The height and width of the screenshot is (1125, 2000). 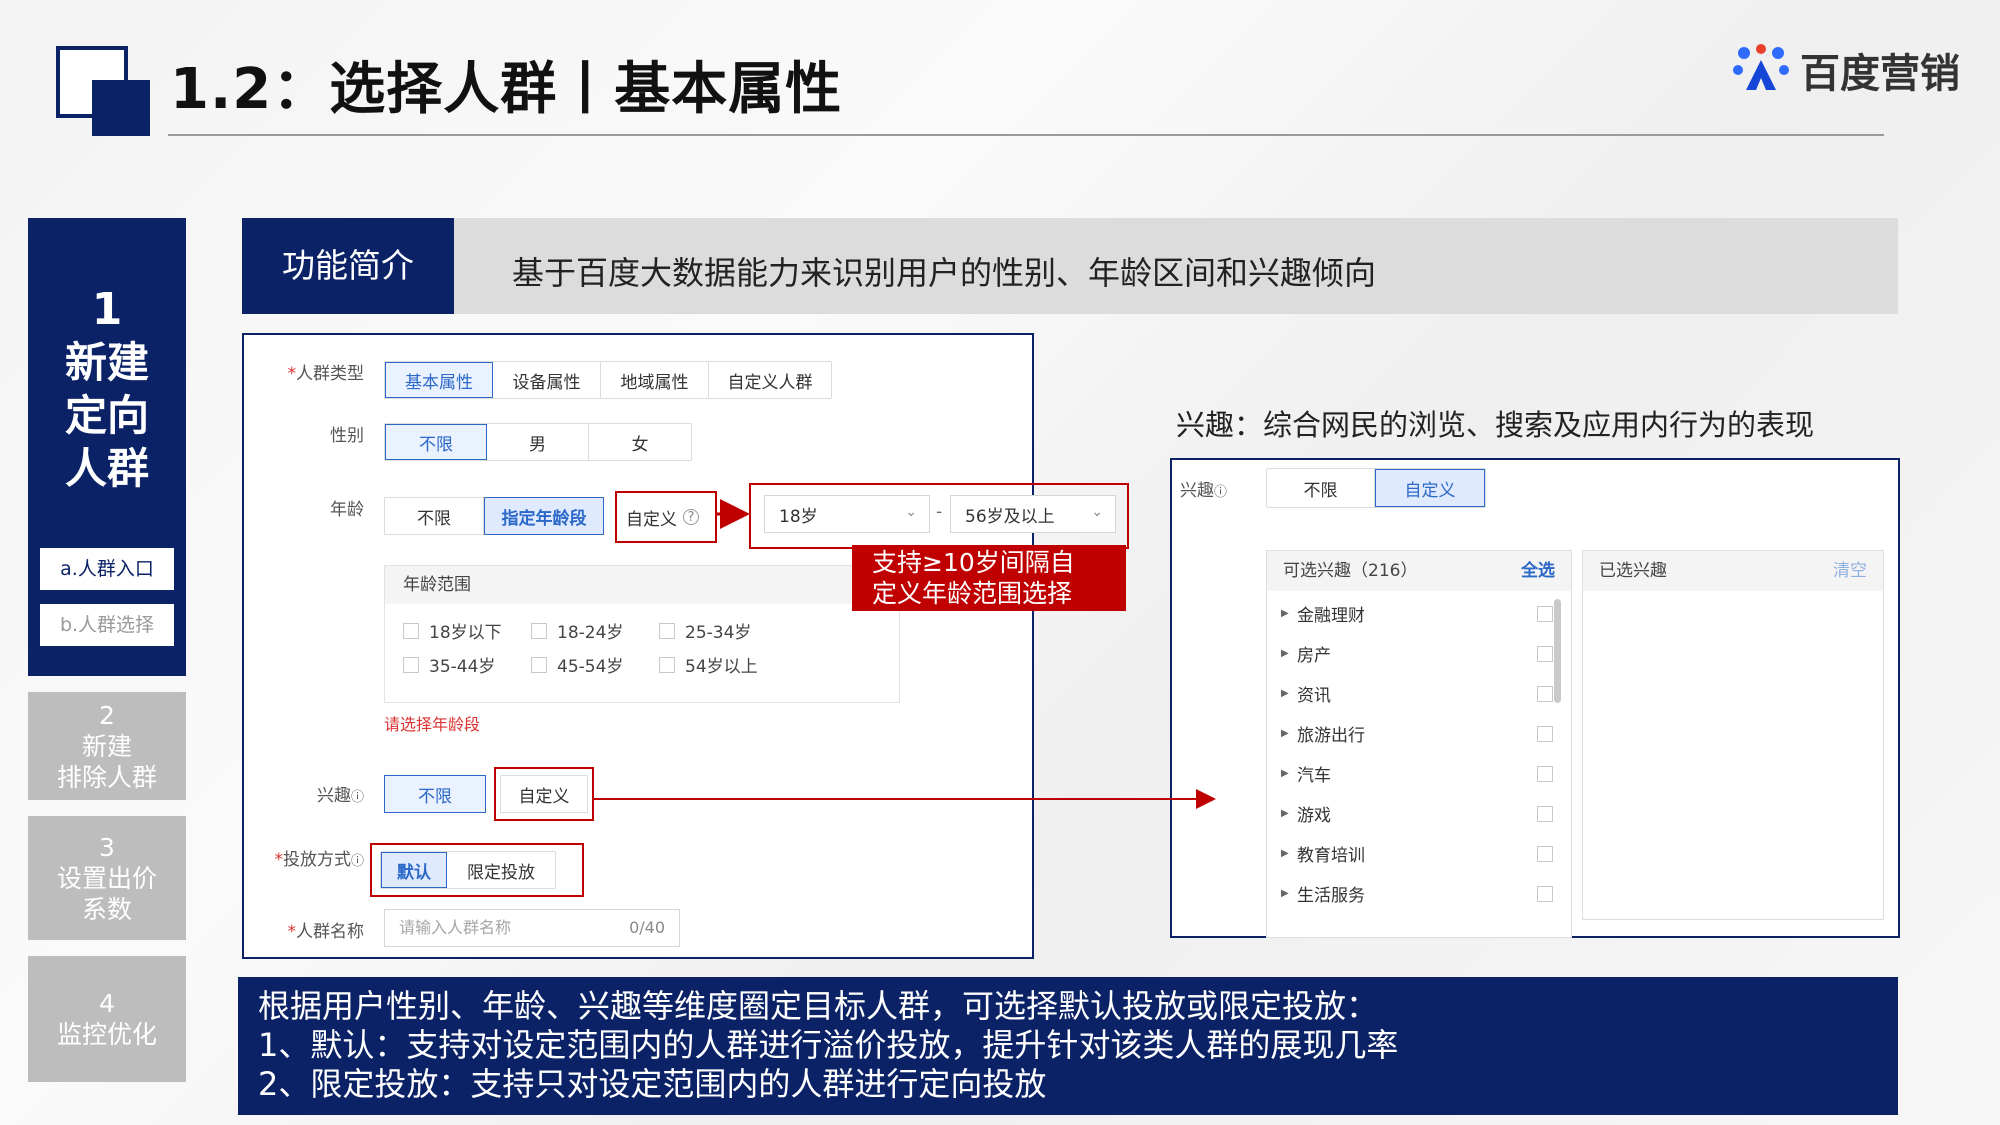 I want to click on nav-step-title-line: 新建, so click(x=106, y=746).